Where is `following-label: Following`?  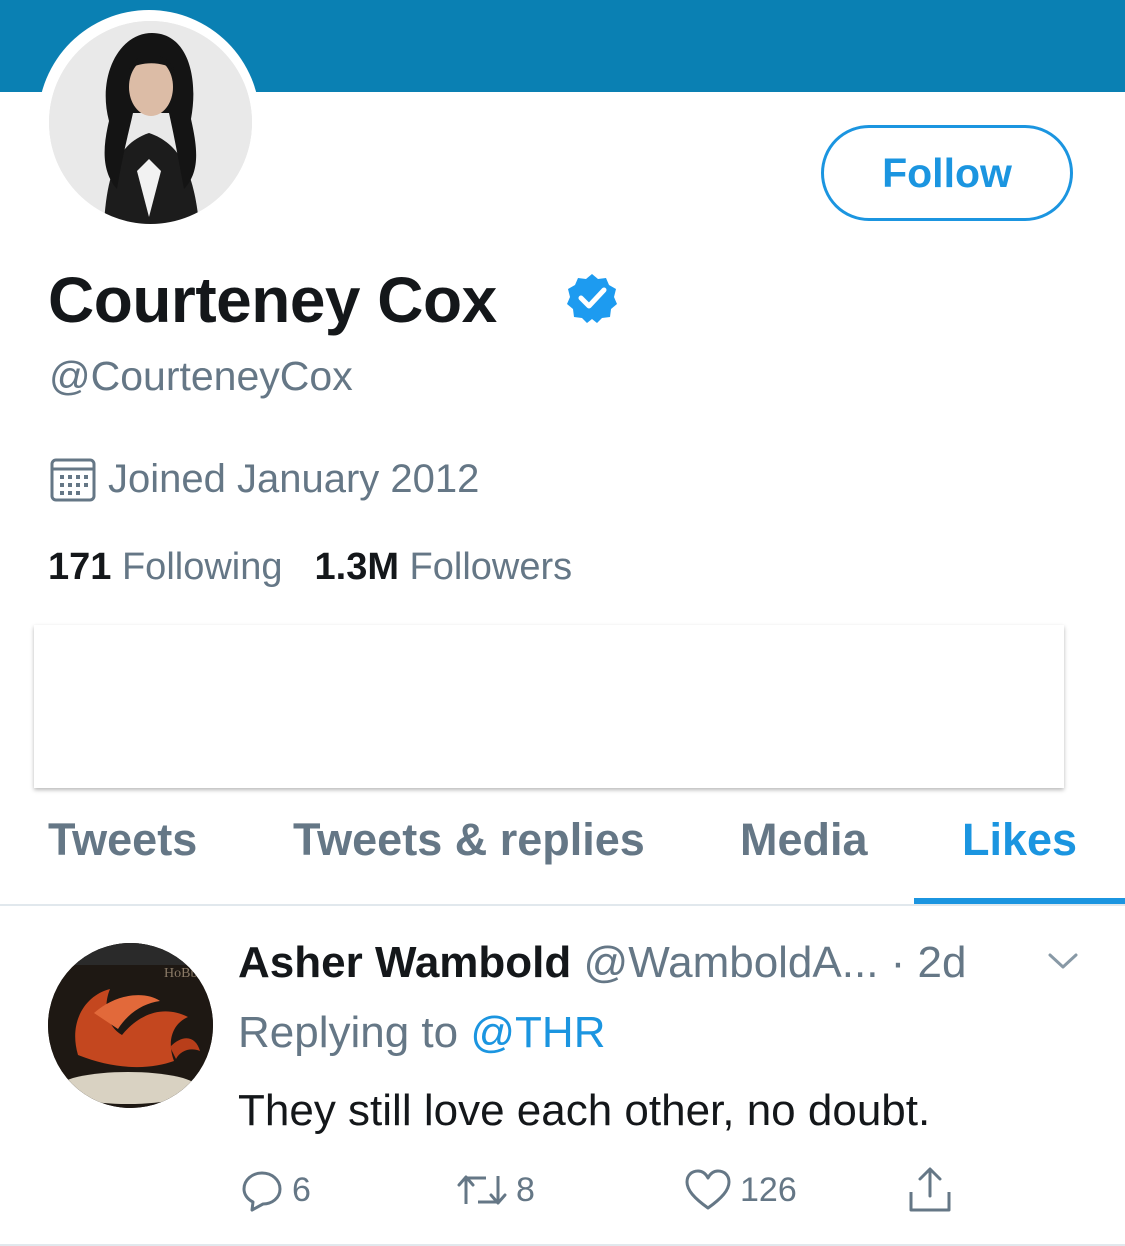
following-label: Following is located at coordinates (202, 567).